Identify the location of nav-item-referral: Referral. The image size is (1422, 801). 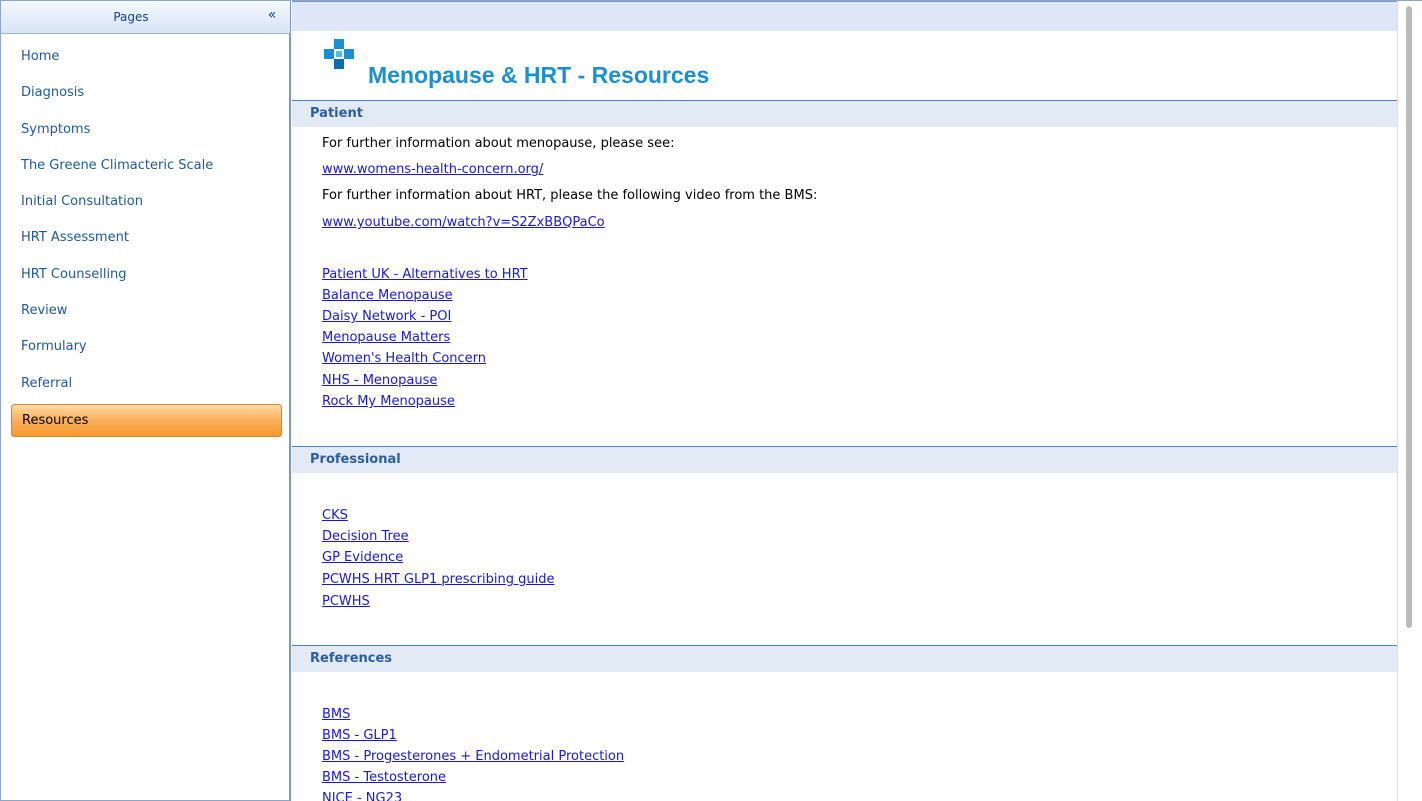
(145, 384).